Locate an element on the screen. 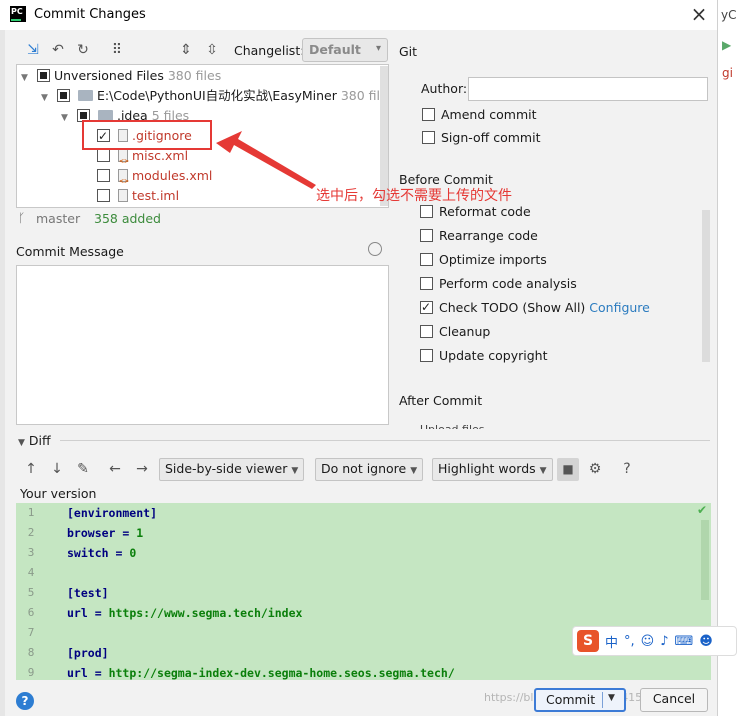 The height and width of the screenshot is (716, 737). code-scrollbar is located at coordinates (705, 560).